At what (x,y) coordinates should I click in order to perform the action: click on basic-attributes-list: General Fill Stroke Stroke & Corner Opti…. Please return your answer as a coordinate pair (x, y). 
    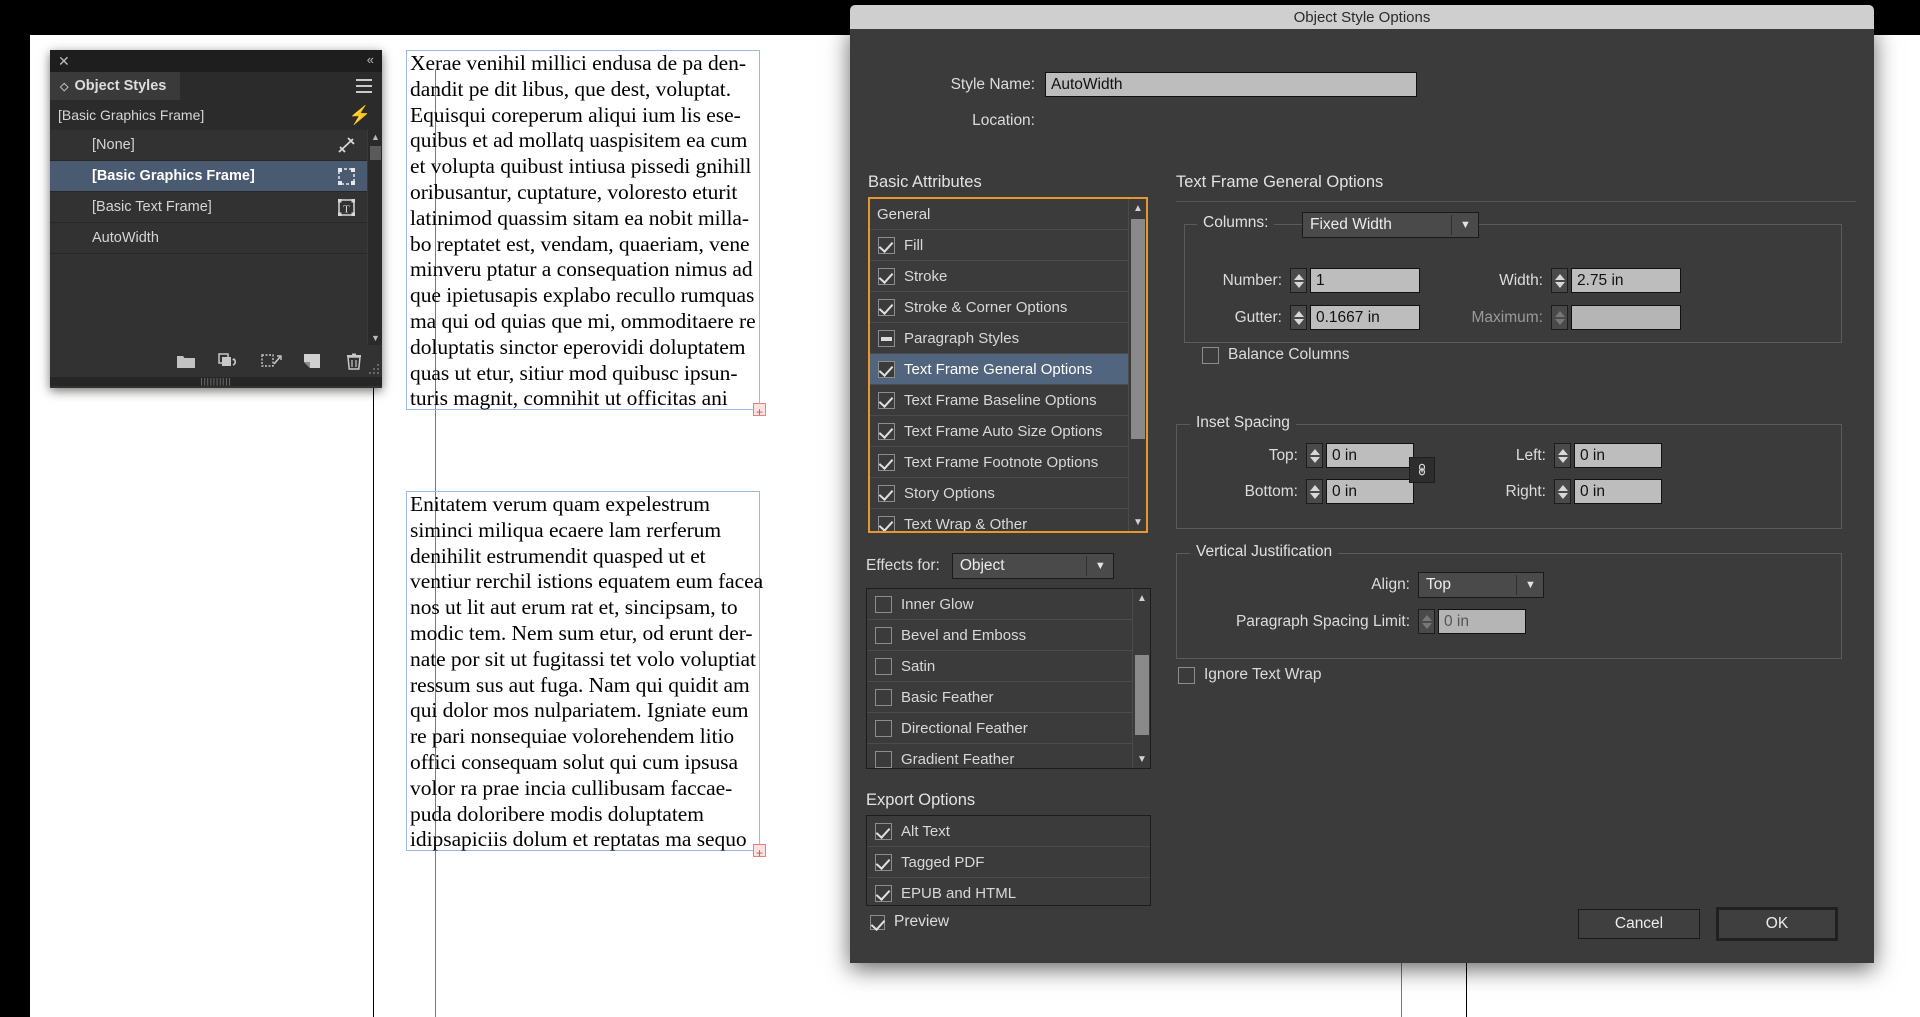
    Looking at the image, I should click on (999, 365).